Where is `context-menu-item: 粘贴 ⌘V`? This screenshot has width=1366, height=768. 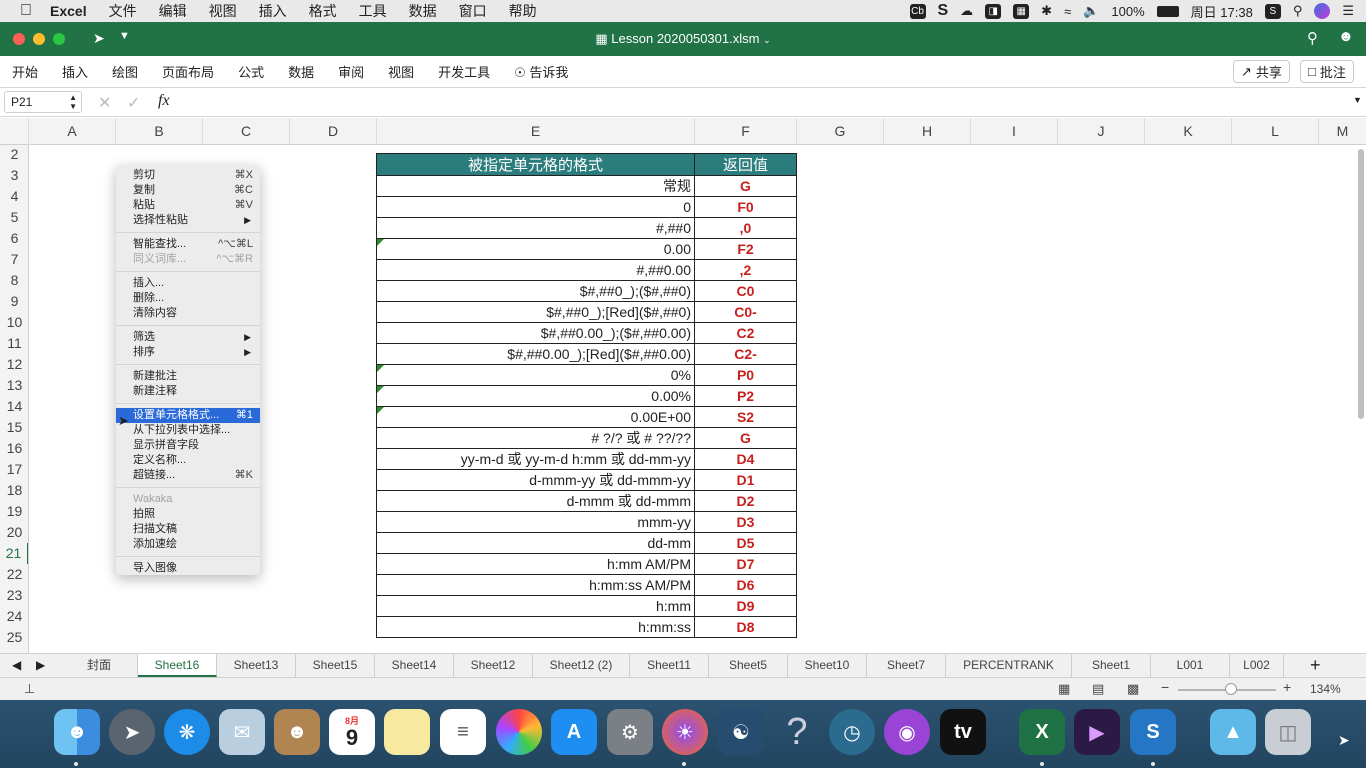
context-menu-item: 粘贴 ⌘V is located at coordinates (188, 205).